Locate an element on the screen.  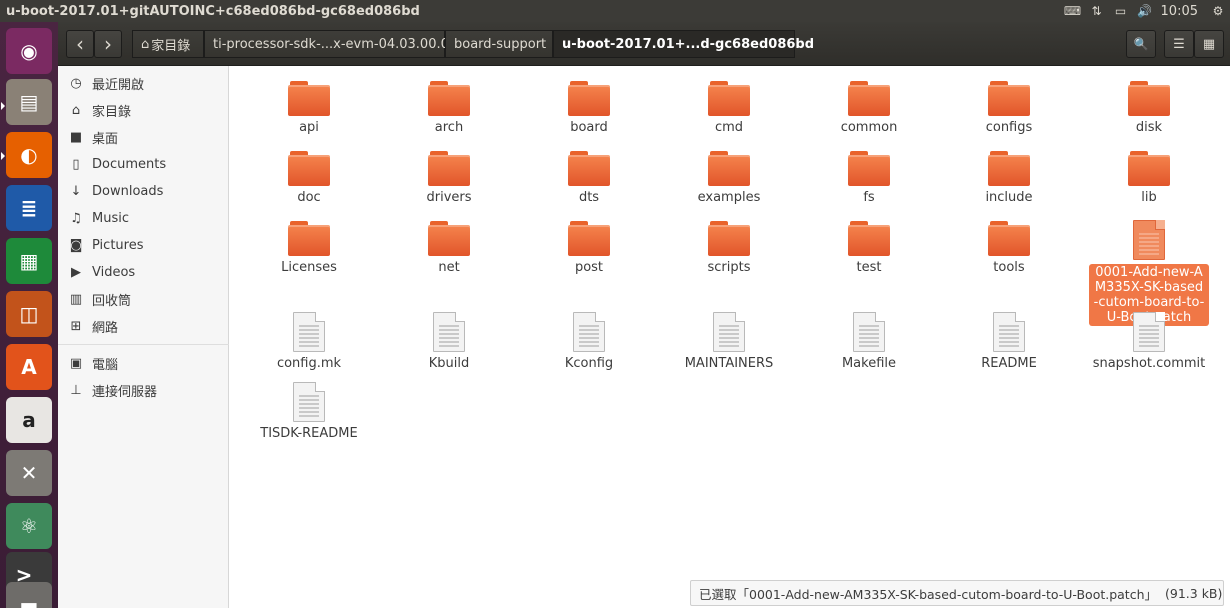
amazon-icon: a is located at coordinates (29, 420).